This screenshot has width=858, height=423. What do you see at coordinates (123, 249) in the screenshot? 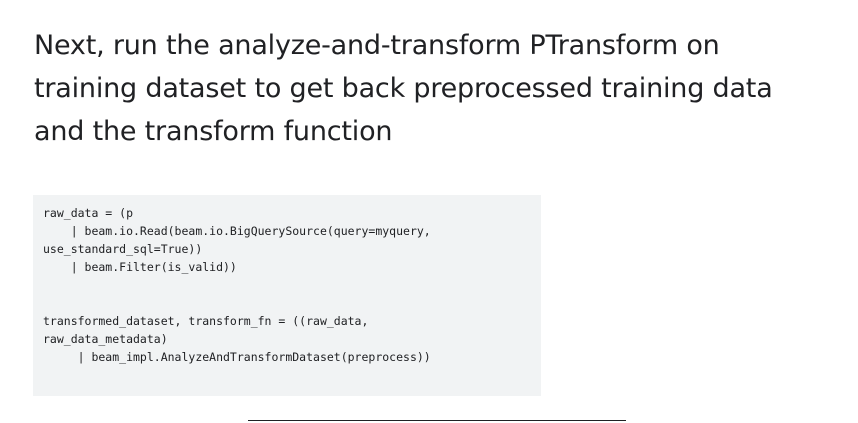
I see `code-line: use_standard_sql=True))` at bounding box center [123, 249].